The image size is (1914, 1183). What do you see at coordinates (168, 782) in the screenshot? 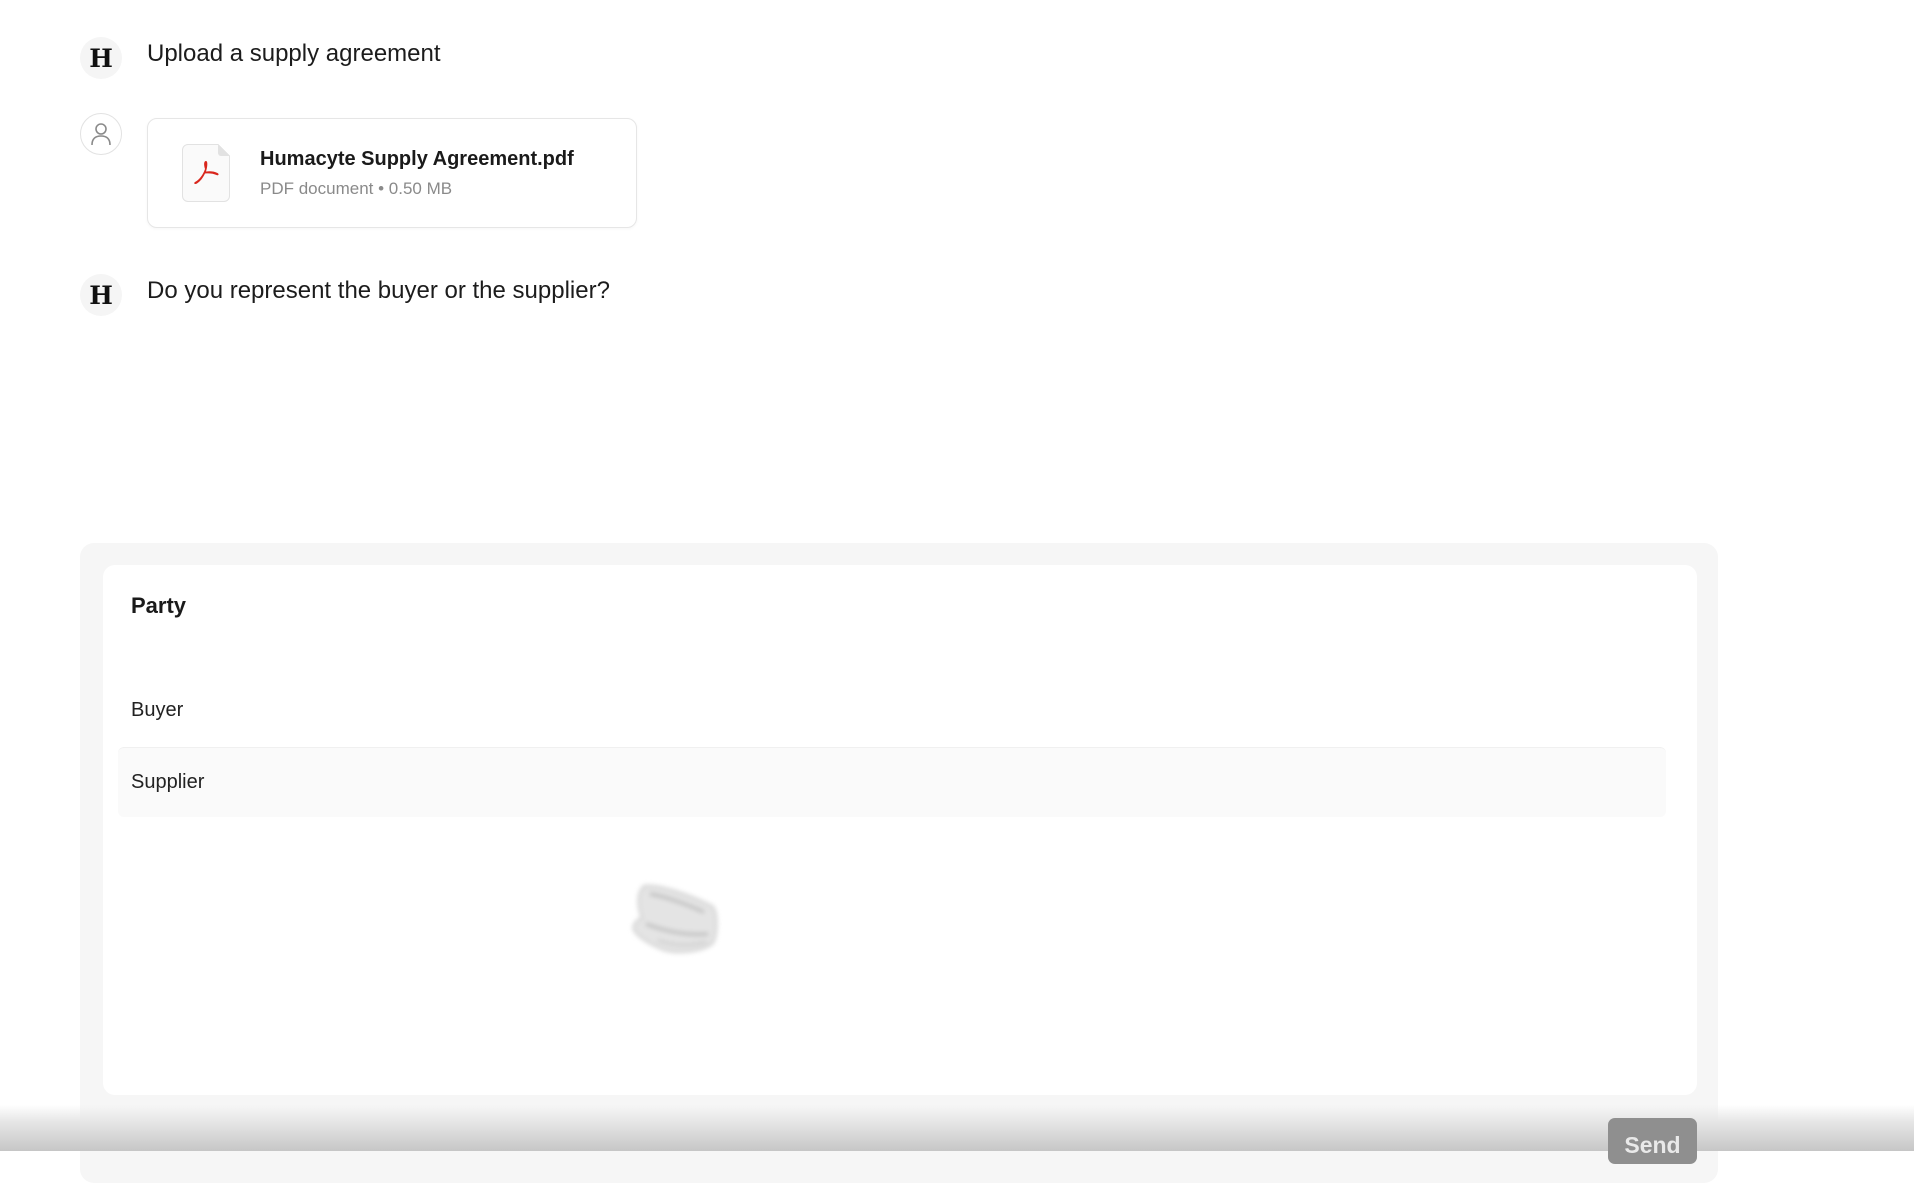
I see `party-option-label: Supplier` at bounding box center [168, 782].